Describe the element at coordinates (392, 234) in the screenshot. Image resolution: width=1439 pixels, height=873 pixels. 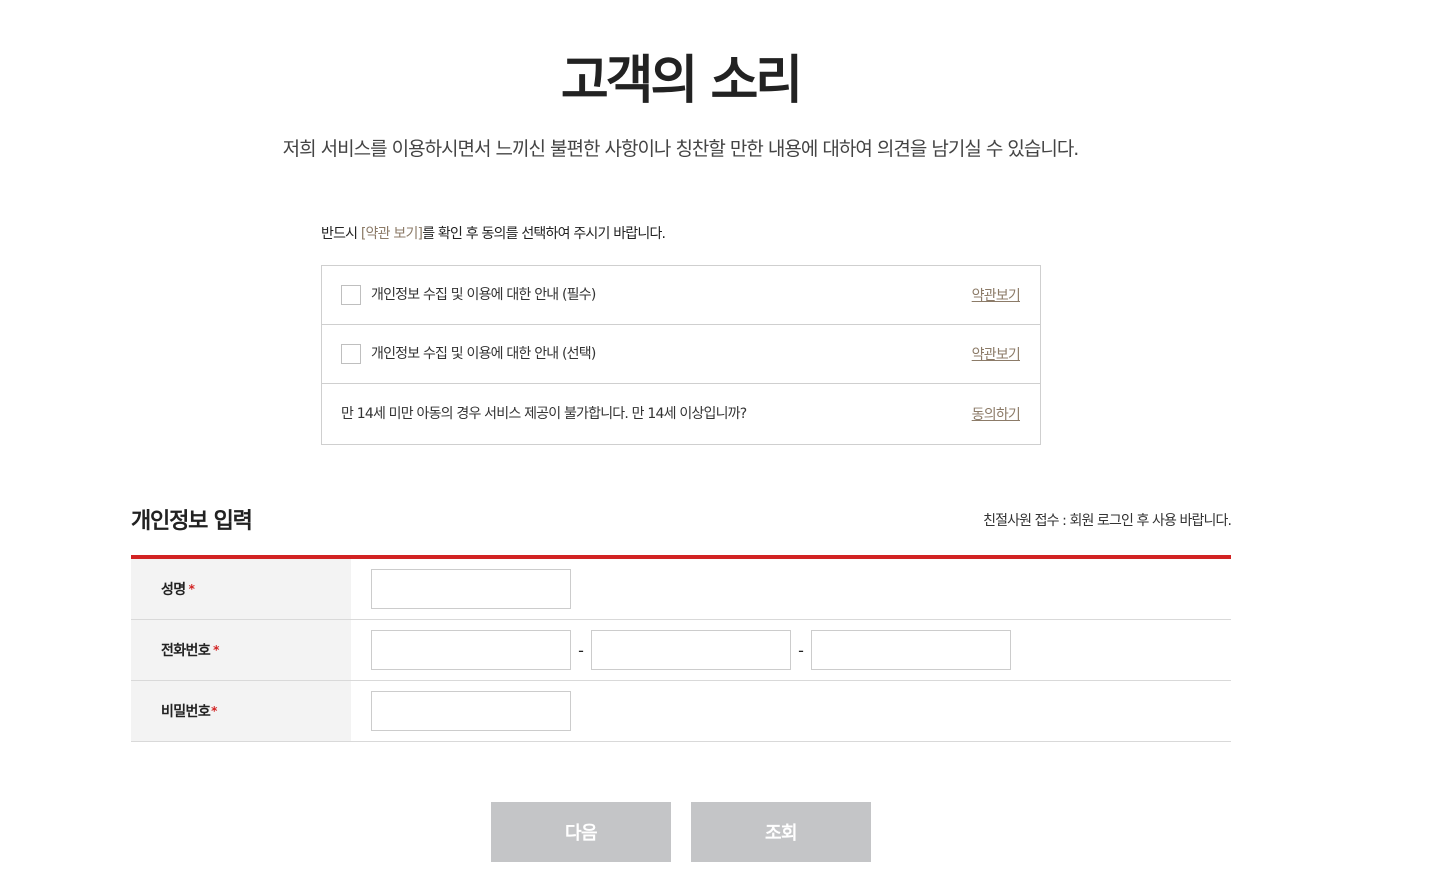
I see `terms-view-link: [약관 보기]` at that location.